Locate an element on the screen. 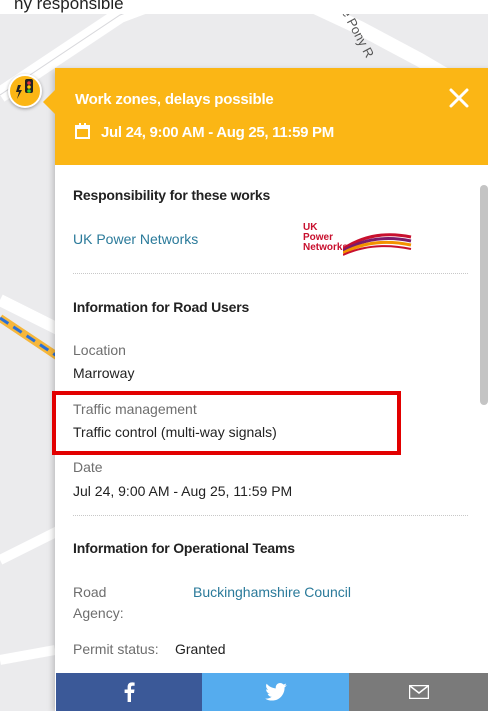  responsibility-heading: Responsibility for these works is located at coordinates (172, 195).